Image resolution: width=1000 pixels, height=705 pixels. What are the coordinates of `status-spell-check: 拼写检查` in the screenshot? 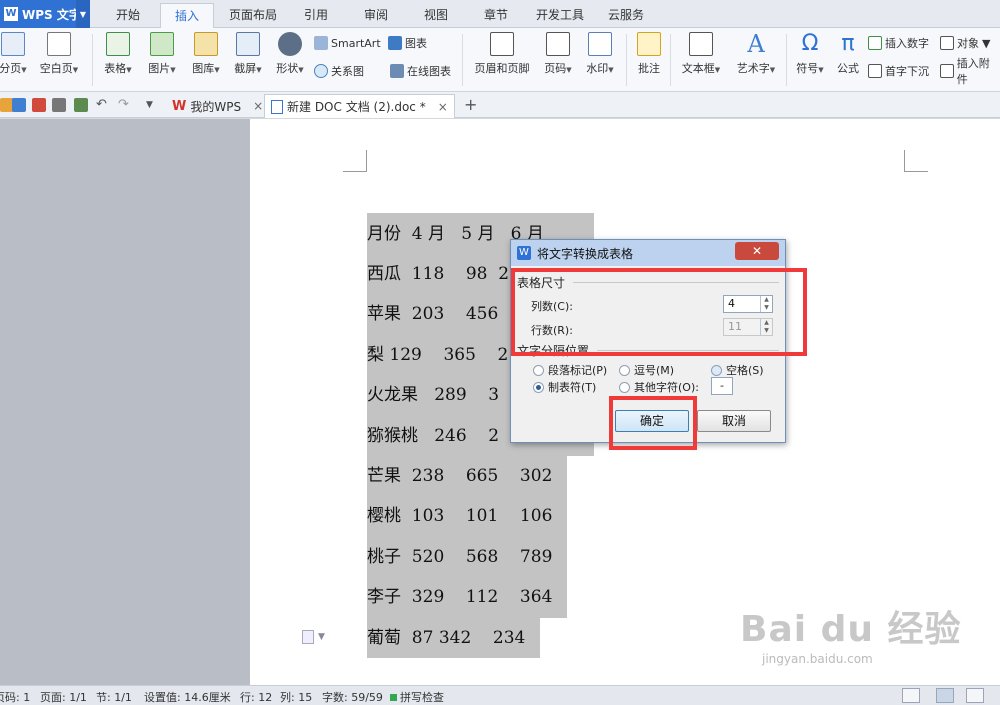 It's located at (417, 697).